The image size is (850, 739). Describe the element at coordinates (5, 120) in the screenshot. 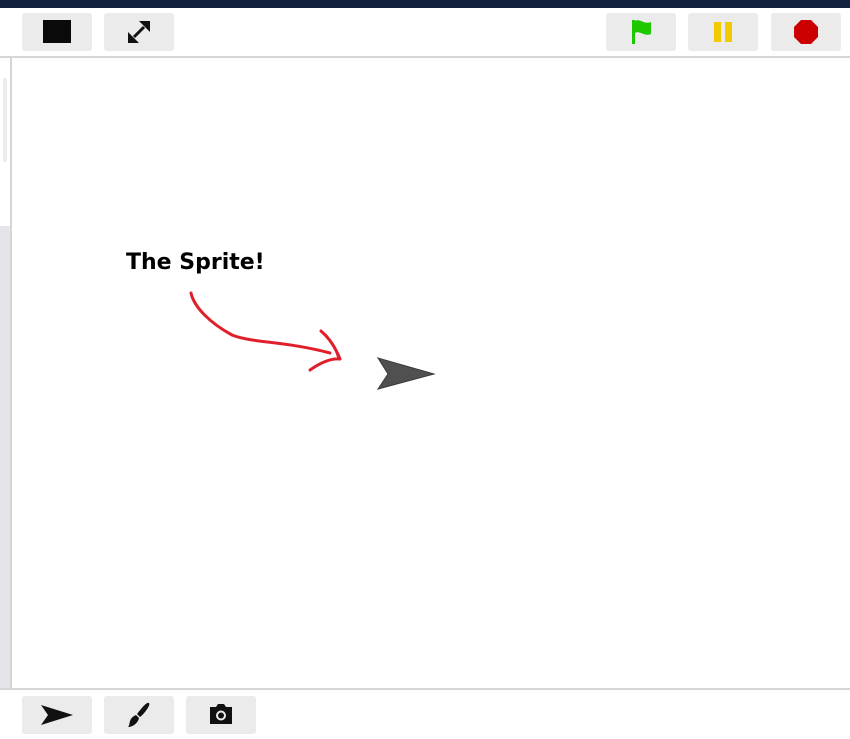

I see `left-scrollbar-thumb` at that location.